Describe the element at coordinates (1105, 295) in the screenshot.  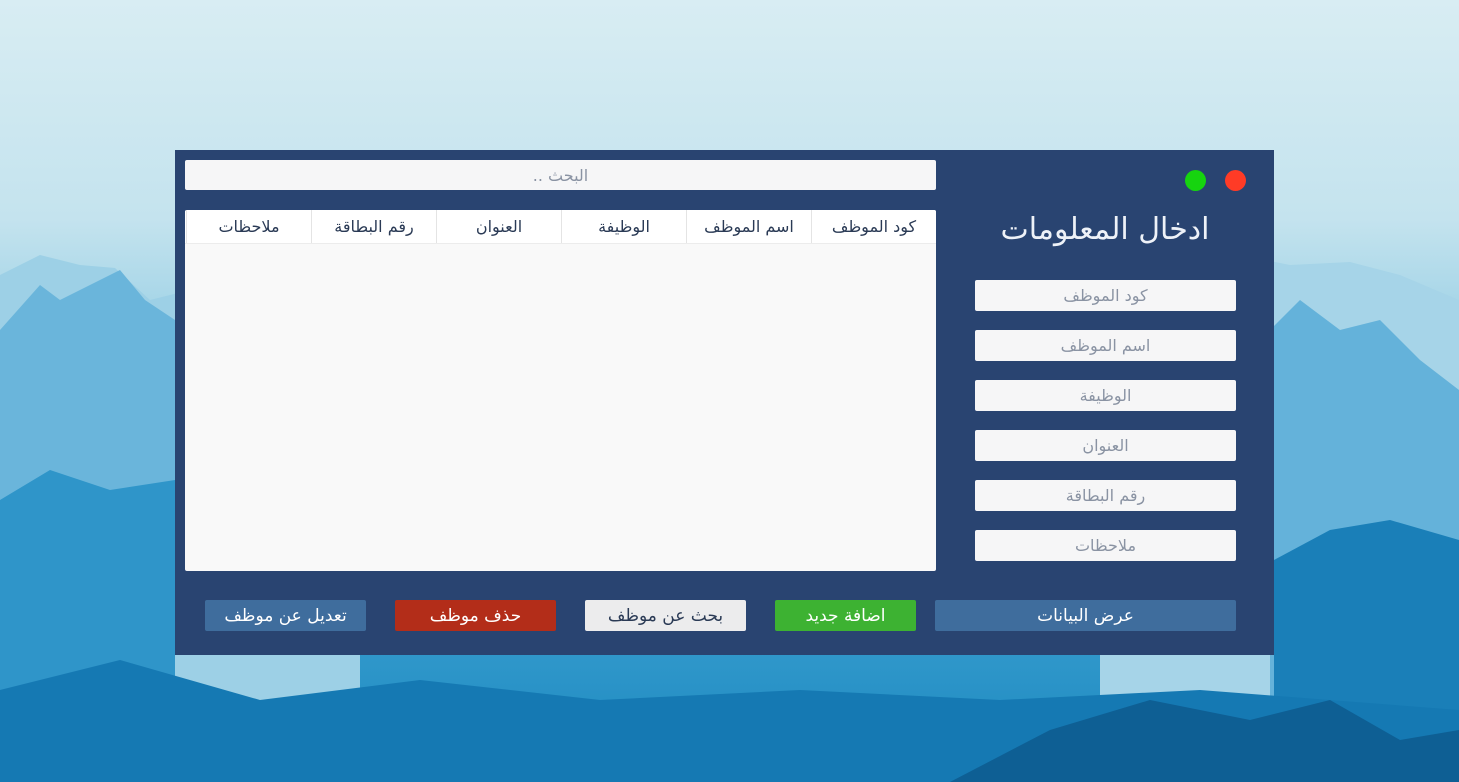
I see `employee-code-field` at that location.